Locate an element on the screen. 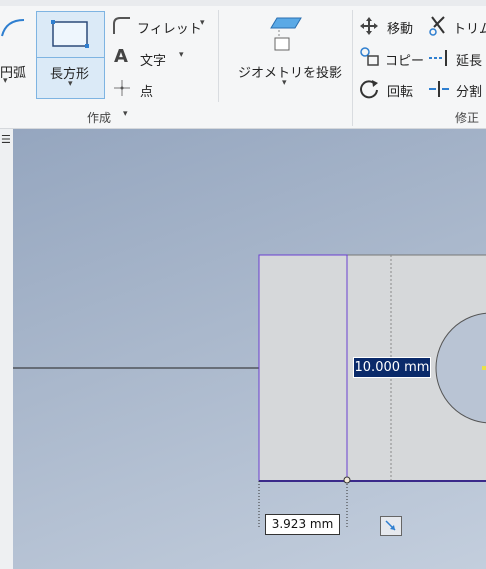 This screenshot has width=486, height=569. extend-icon is located at coordinates (438, 58).